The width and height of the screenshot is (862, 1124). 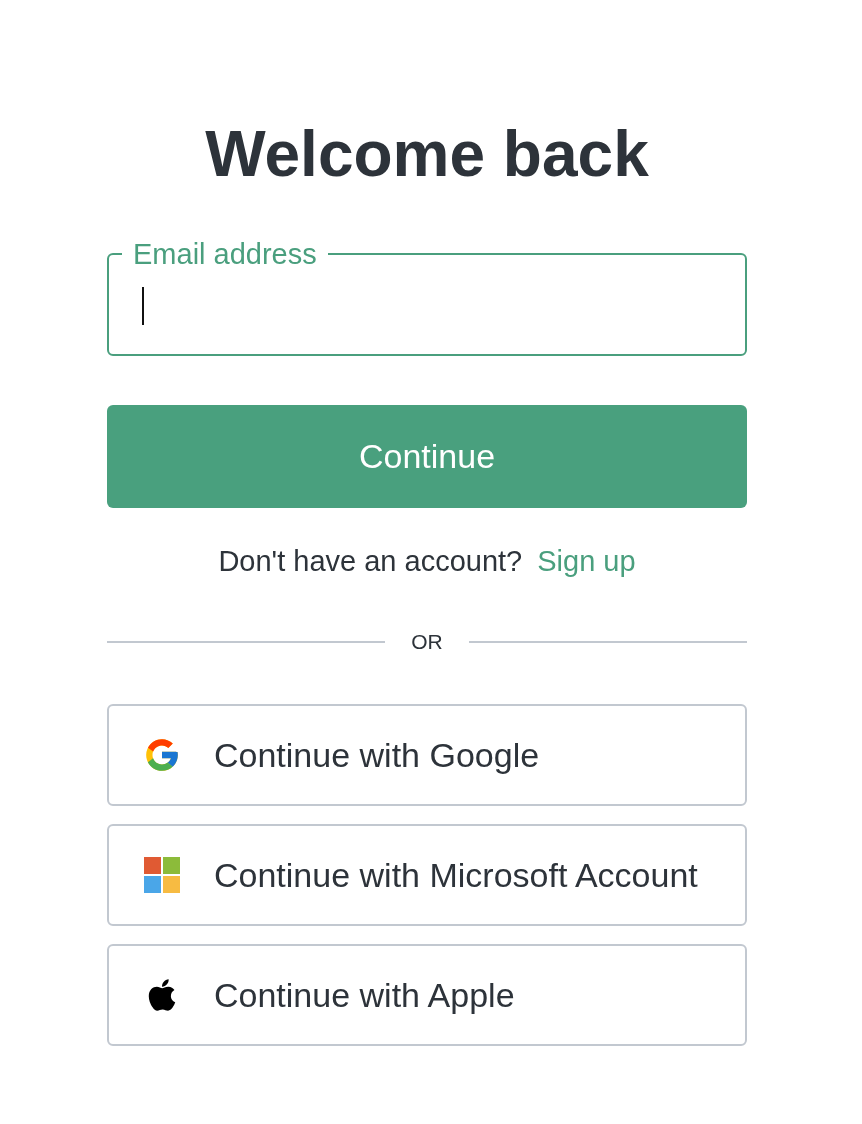 I want to click on microsoft-logo-icon, so click(x=162, y=875).